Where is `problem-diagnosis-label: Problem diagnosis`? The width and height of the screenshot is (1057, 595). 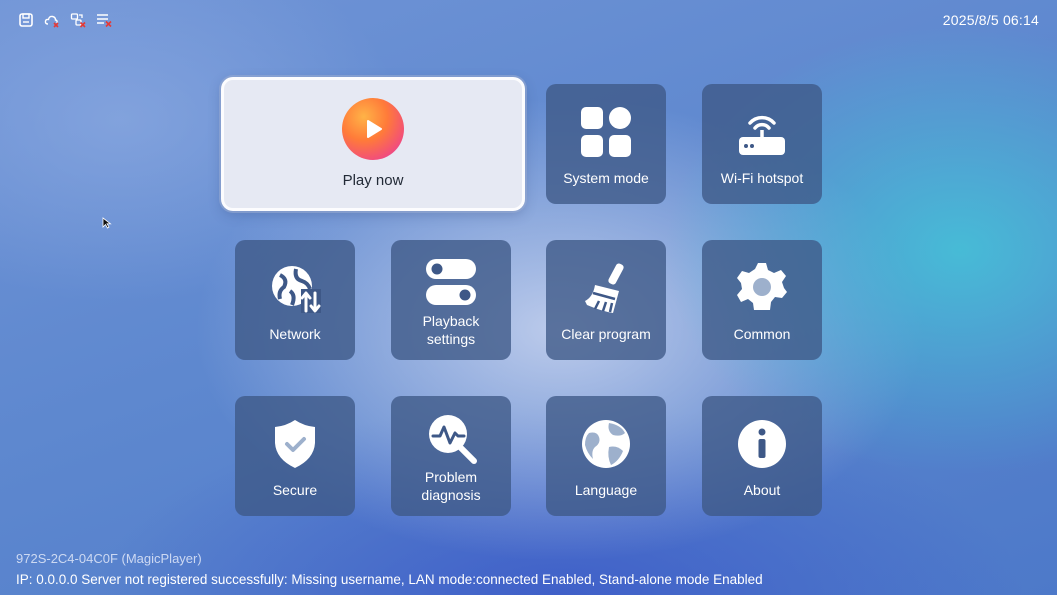 problem-diagnosis-label: Problem diagnosis is located at coordinates (451, 486).